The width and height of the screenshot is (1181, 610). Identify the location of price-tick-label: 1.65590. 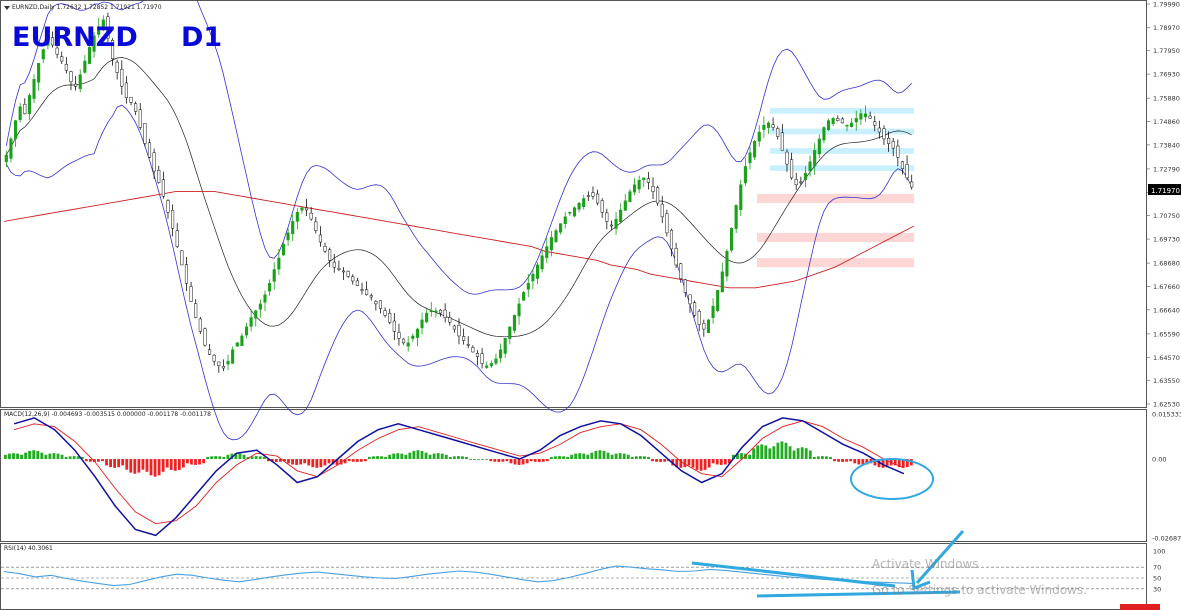
(1166, 334).